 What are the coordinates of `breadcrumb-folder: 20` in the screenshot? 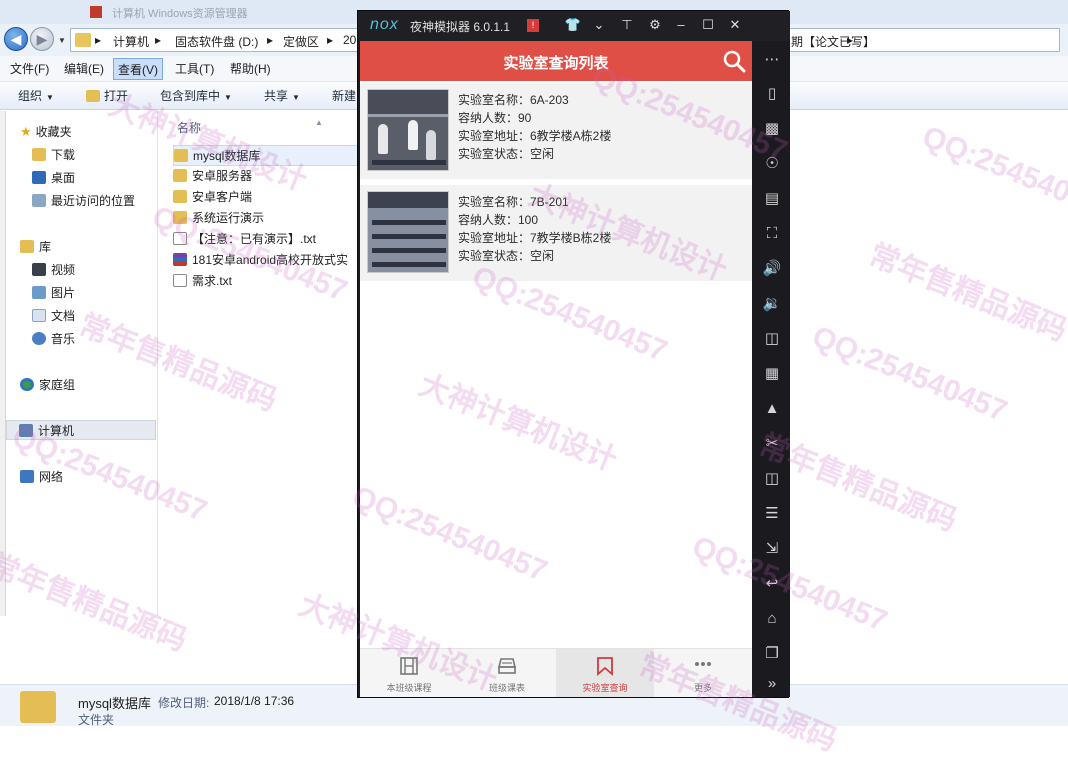 It's located at (349, 40).